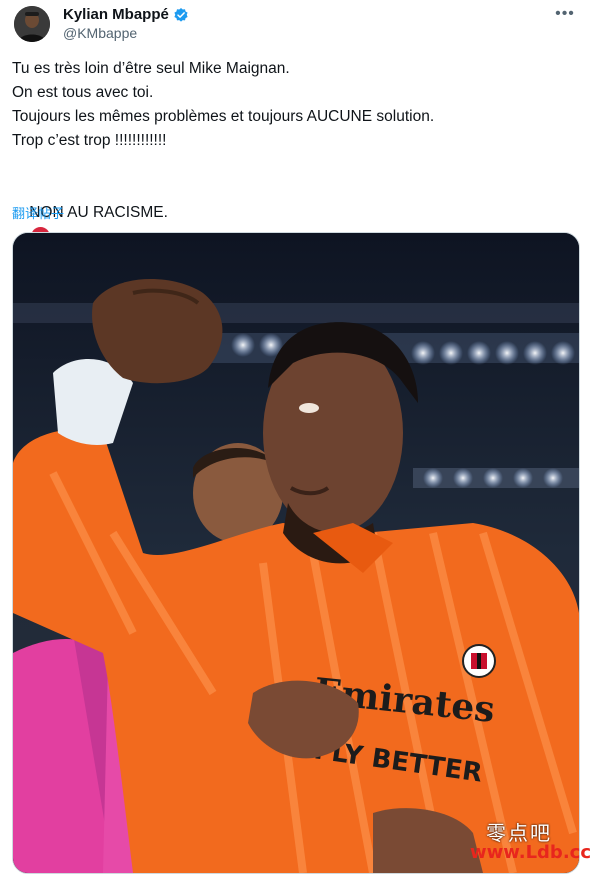 This screenshot has width=591, height=874. I want to click on author-handle: @KMbappe, so click(100, 33).